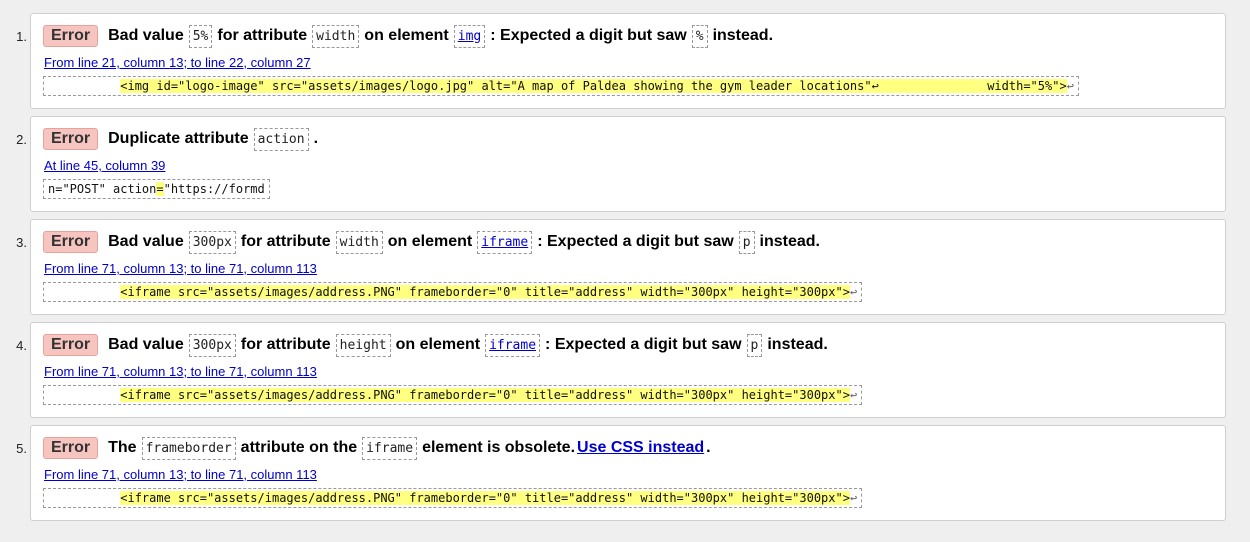 The height and width of the screenshot is (542, 1250). Describe the element at coordinates (699, 36) in the screenshot. I see `code-token: %` at that location.